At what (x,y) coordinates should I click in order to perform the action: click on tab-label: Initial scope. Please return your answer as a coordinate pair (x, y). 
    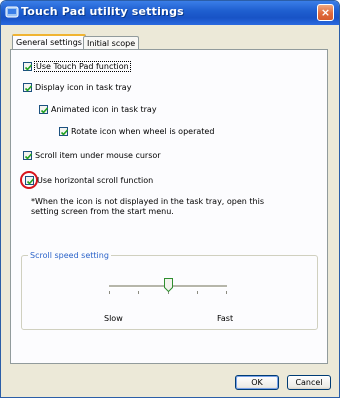
    Looking at the image, I should click on (111, 43).